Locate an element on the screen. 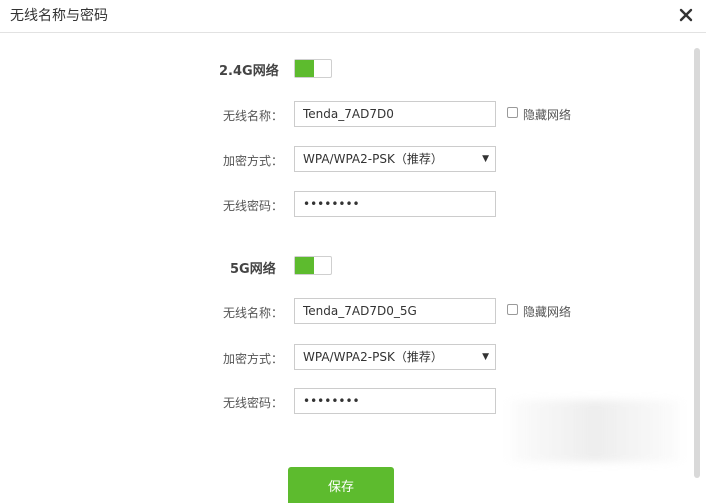 Image resolution: width=706 pixels, height=503 pixels. scrollbar is located at coordinates (697, 263).